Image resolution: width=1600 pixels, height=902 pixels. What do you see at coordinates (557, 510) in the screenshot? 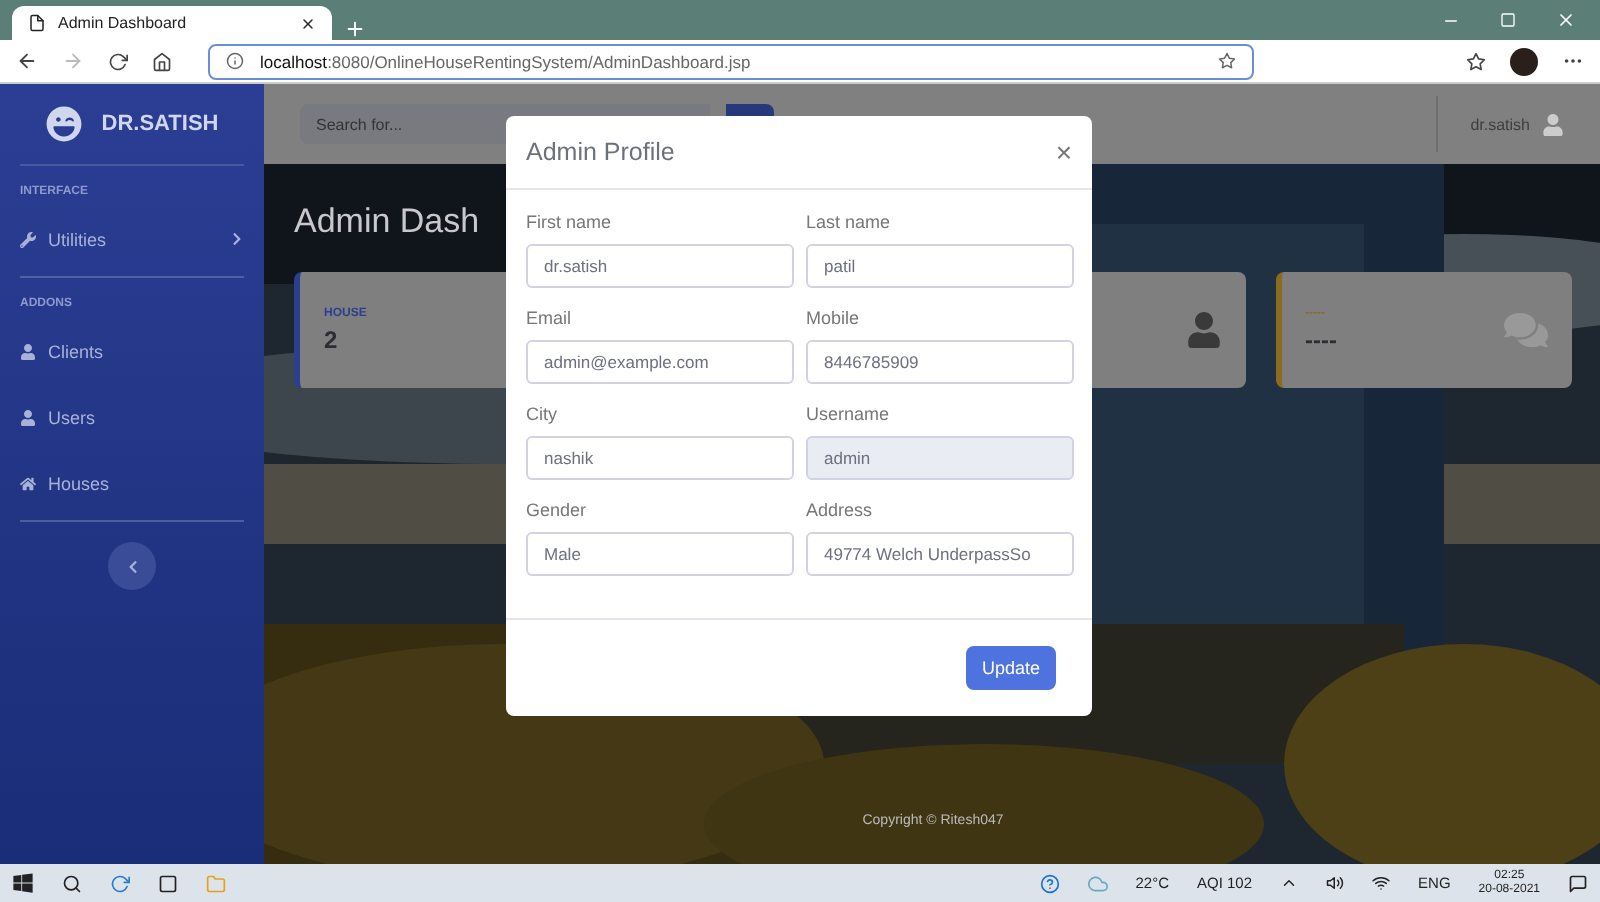
I see `field-label: Gender` at bounding box center [557, 510].